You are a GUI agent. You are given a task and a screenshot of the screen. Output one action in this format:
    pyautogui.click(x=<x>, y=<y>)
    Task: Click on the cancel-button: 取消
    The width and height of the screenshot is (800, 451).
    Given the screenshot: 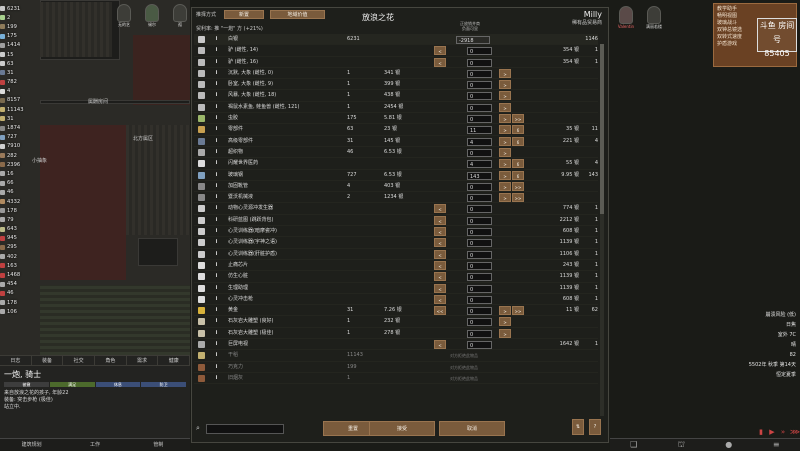 What is the action you would take?
    pyautogui.click(x=472, y=428)
    